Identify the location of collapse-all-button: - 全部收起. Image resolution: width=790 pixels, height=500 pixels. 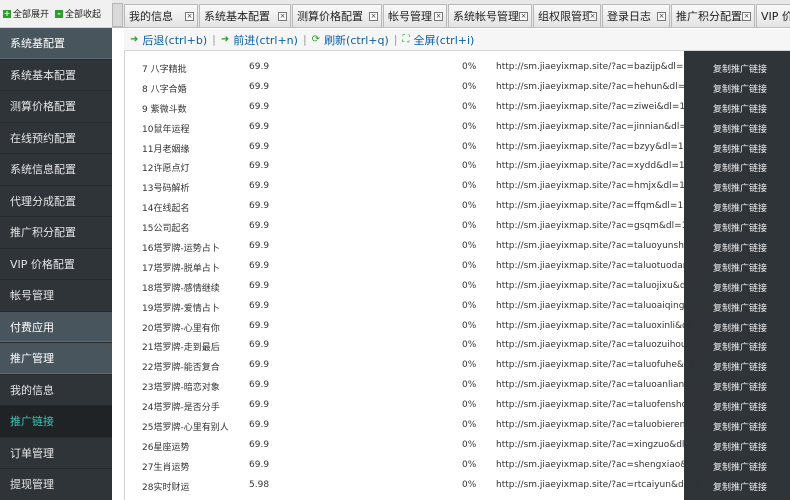
(78, 13).